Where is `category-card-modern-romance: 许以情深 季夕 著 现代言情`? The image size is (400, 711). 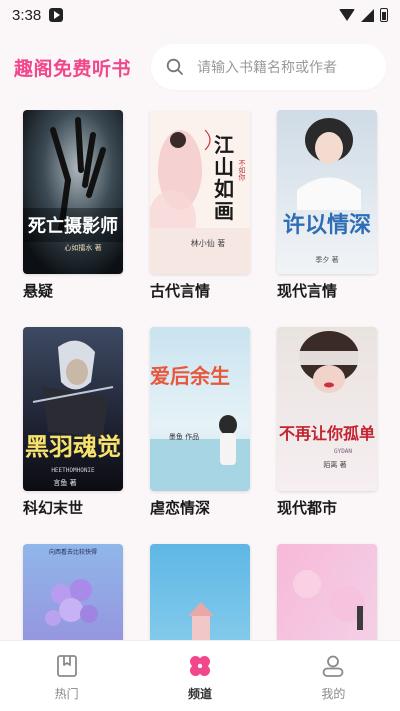
category-card-modern-romance: 许以情深 季夕 著 现代言情 is located at coordinates (327, 205).